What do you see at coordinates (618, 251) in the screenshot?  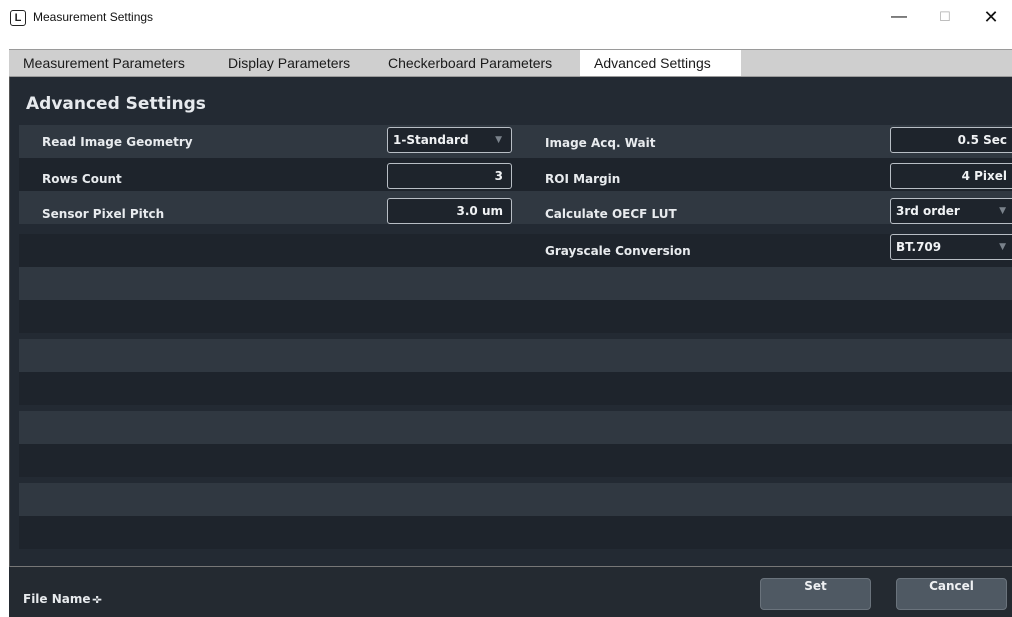 I see `grayscale-conversion-label: Grayscale Conversion` at bounding box center [618, 251].